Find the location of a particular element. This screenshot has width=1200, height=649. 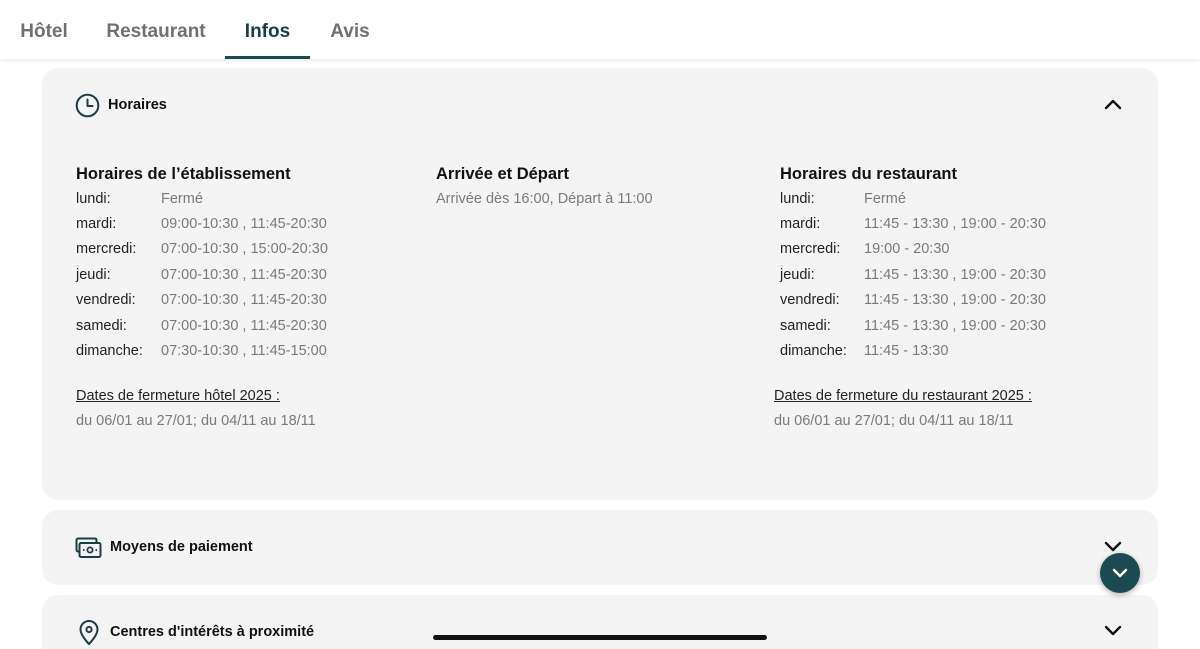

tab-avis: Avis is located at coordinates (350, 29).